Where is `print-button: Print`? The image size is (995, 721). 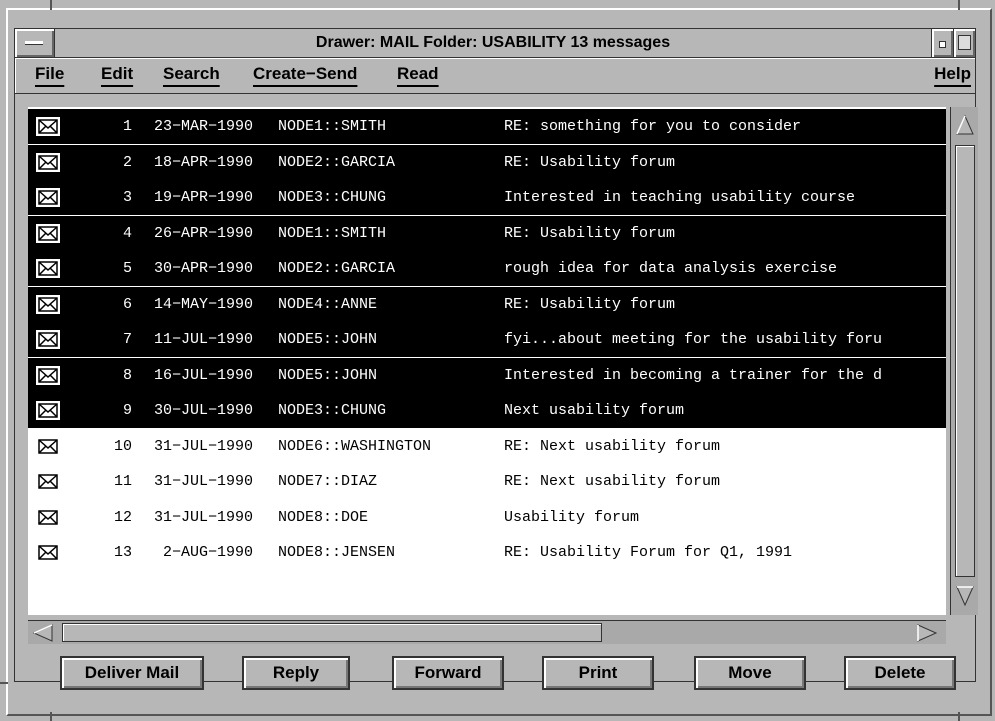 print-button: Print is located at coordinates (598, 673).